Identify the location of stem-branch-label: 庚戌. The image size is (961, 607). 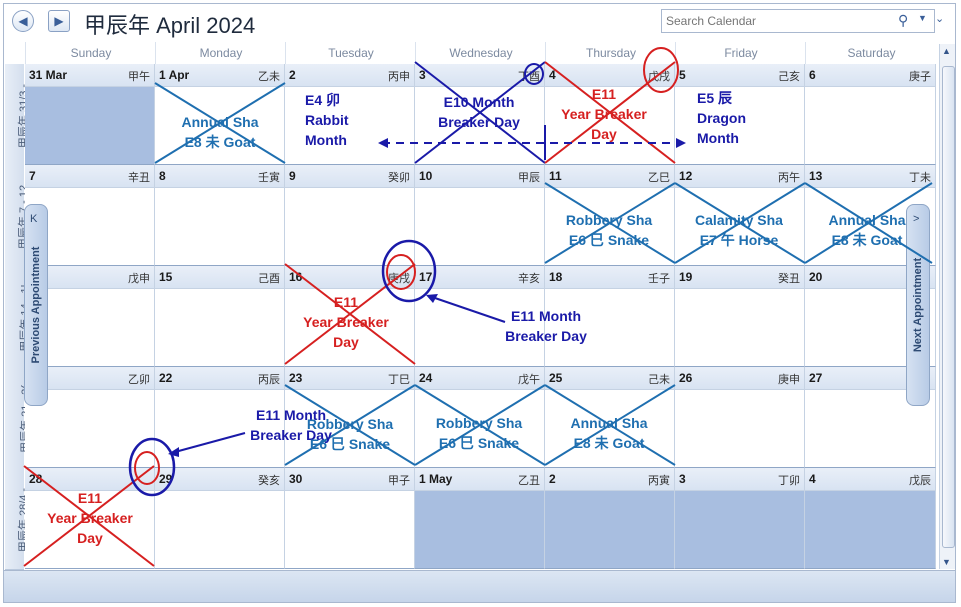
(399, 279).